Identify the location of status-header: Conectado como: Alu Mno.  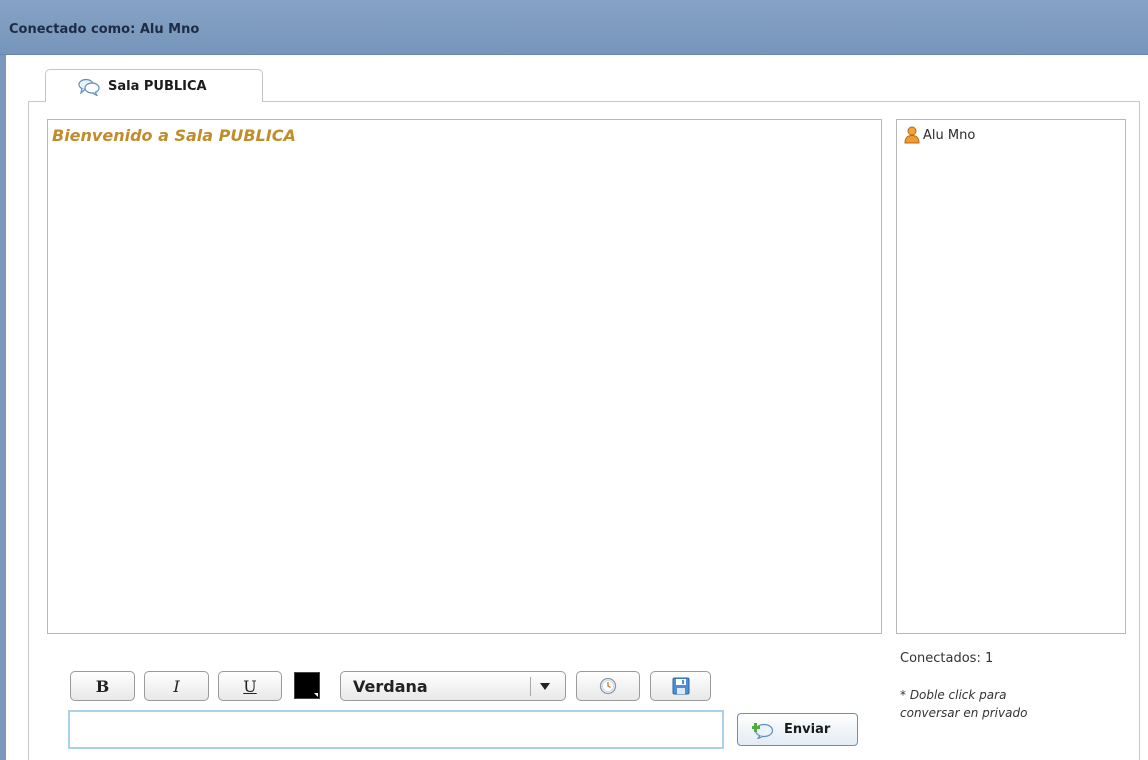
(574, 27).